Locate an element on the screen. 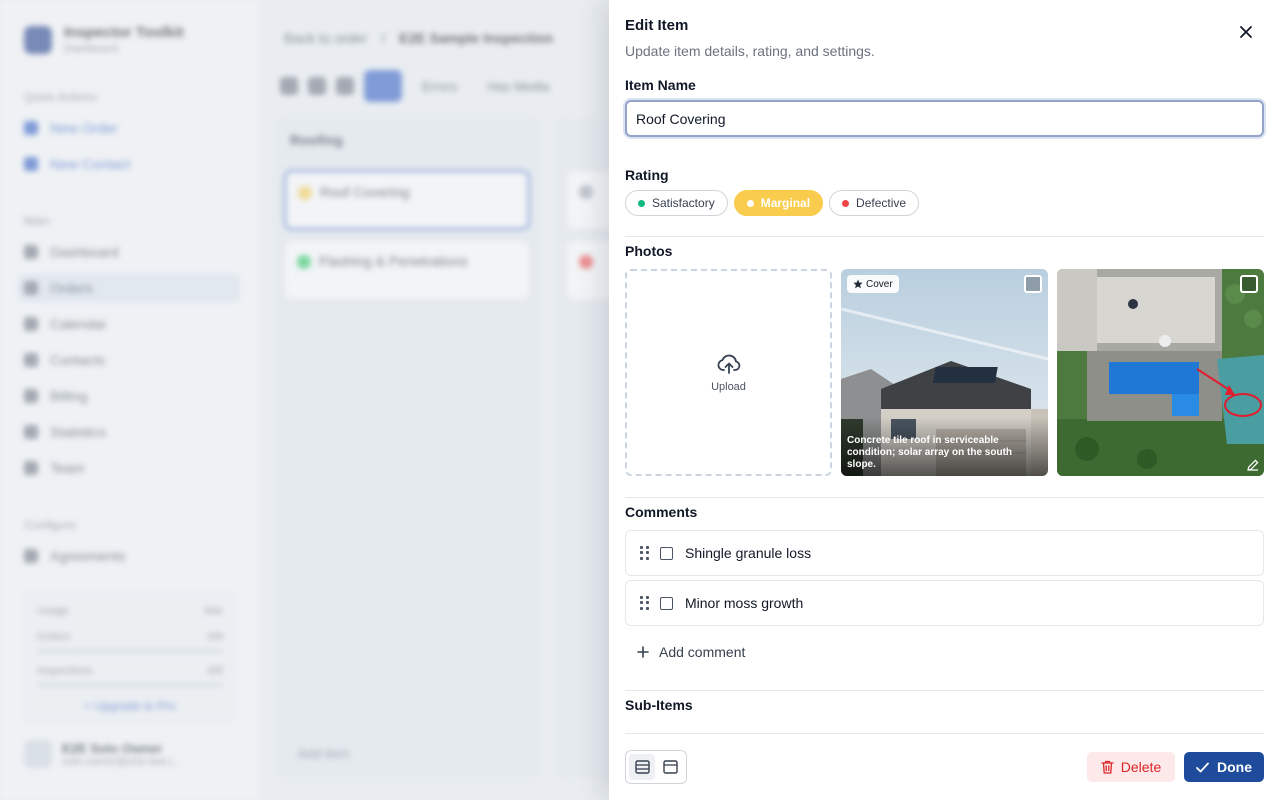 The height and width of the screenshot is (800, 1280). usage-bar is located at coordinates (130, 651).